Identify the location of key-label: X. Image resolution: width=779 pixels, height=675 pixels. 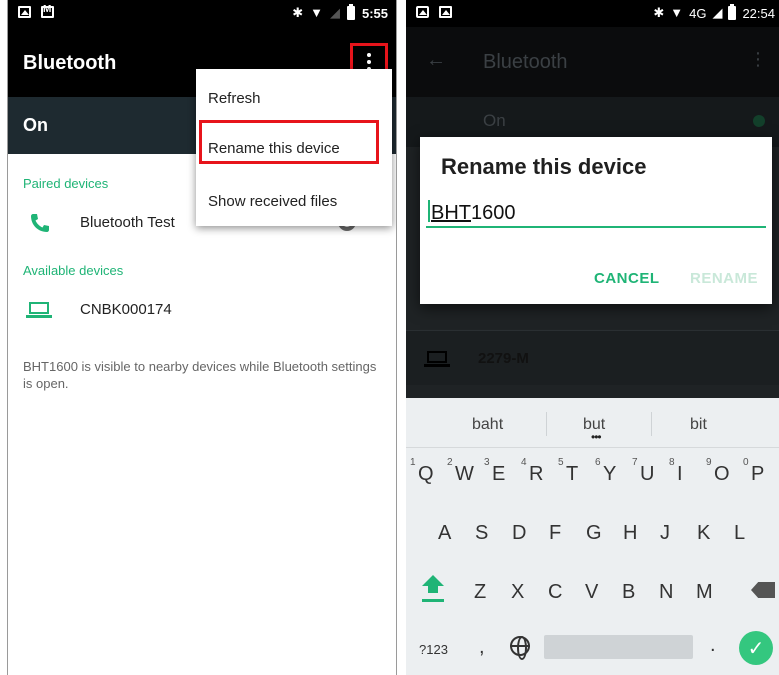
(518, 592).